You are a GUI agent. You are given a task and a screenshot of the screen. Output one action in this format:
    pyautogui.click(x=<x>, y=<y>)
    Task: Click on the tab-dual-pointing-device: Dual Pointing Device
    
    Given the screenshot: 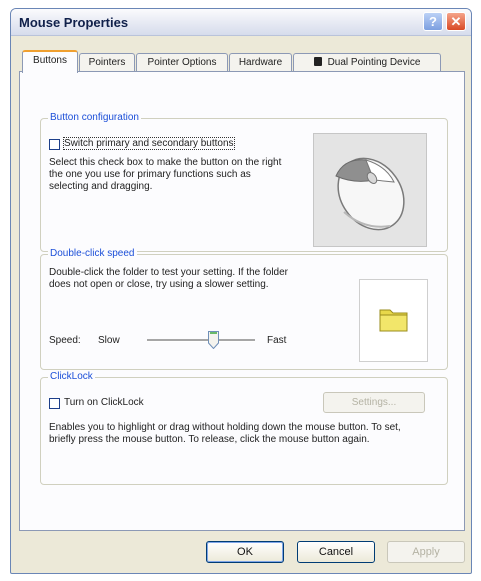 What is the action you would take?
    pyautogui.click(x=367, y=62)
    